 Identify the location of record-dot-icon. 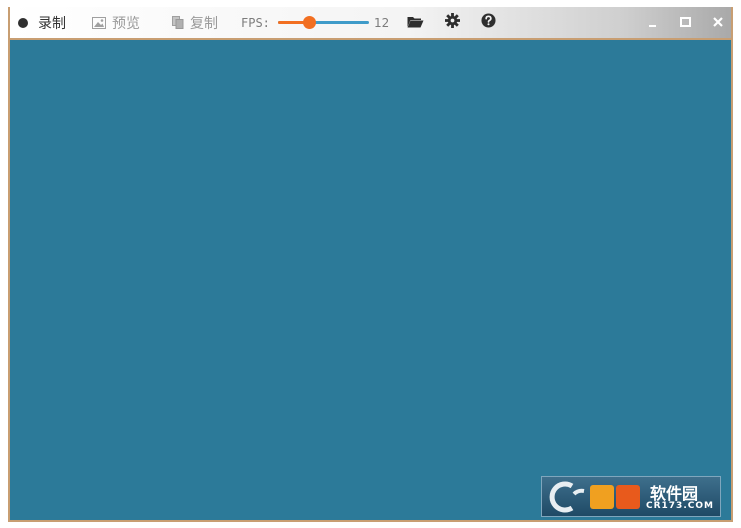
(23, 22).